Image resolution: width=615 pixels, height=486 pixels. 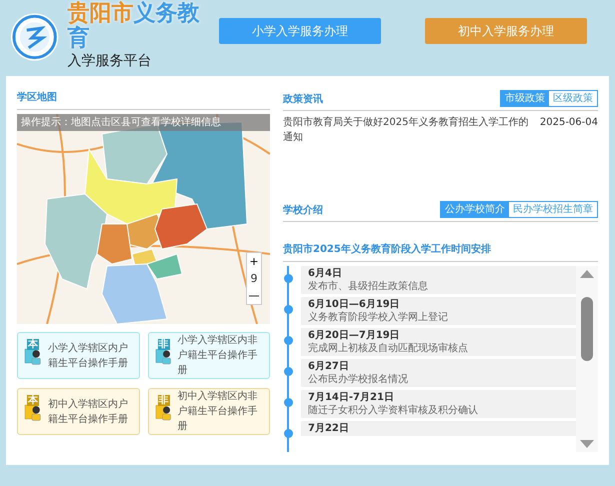 I want to click on policy-title: 政策资讯, so click(x=303, y=99).